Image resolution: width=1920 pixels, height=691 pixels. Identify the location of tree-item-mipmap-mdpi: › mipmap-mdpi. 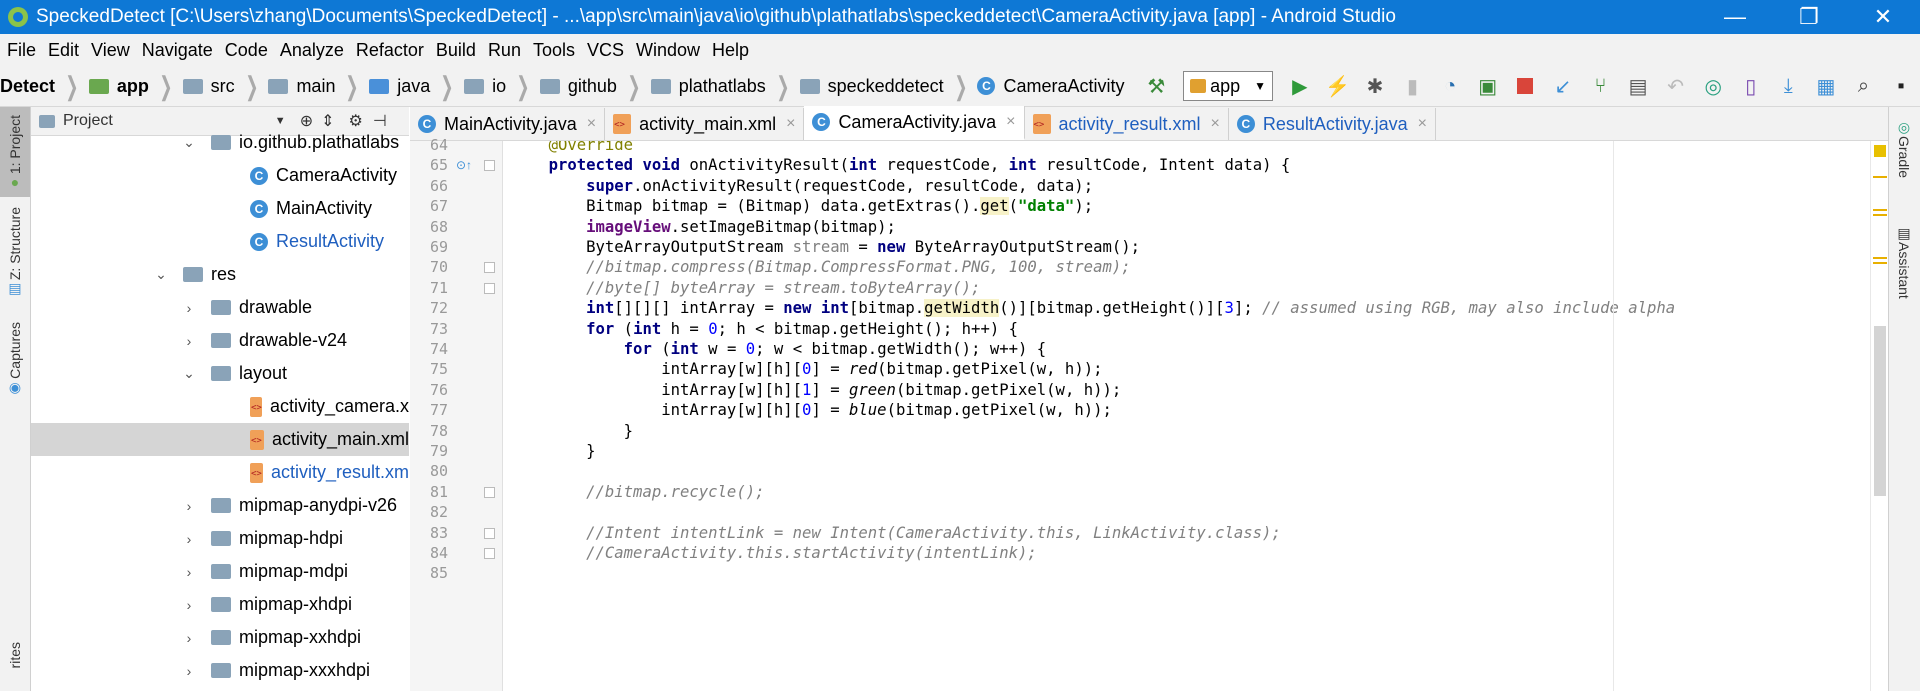
(220, 571).